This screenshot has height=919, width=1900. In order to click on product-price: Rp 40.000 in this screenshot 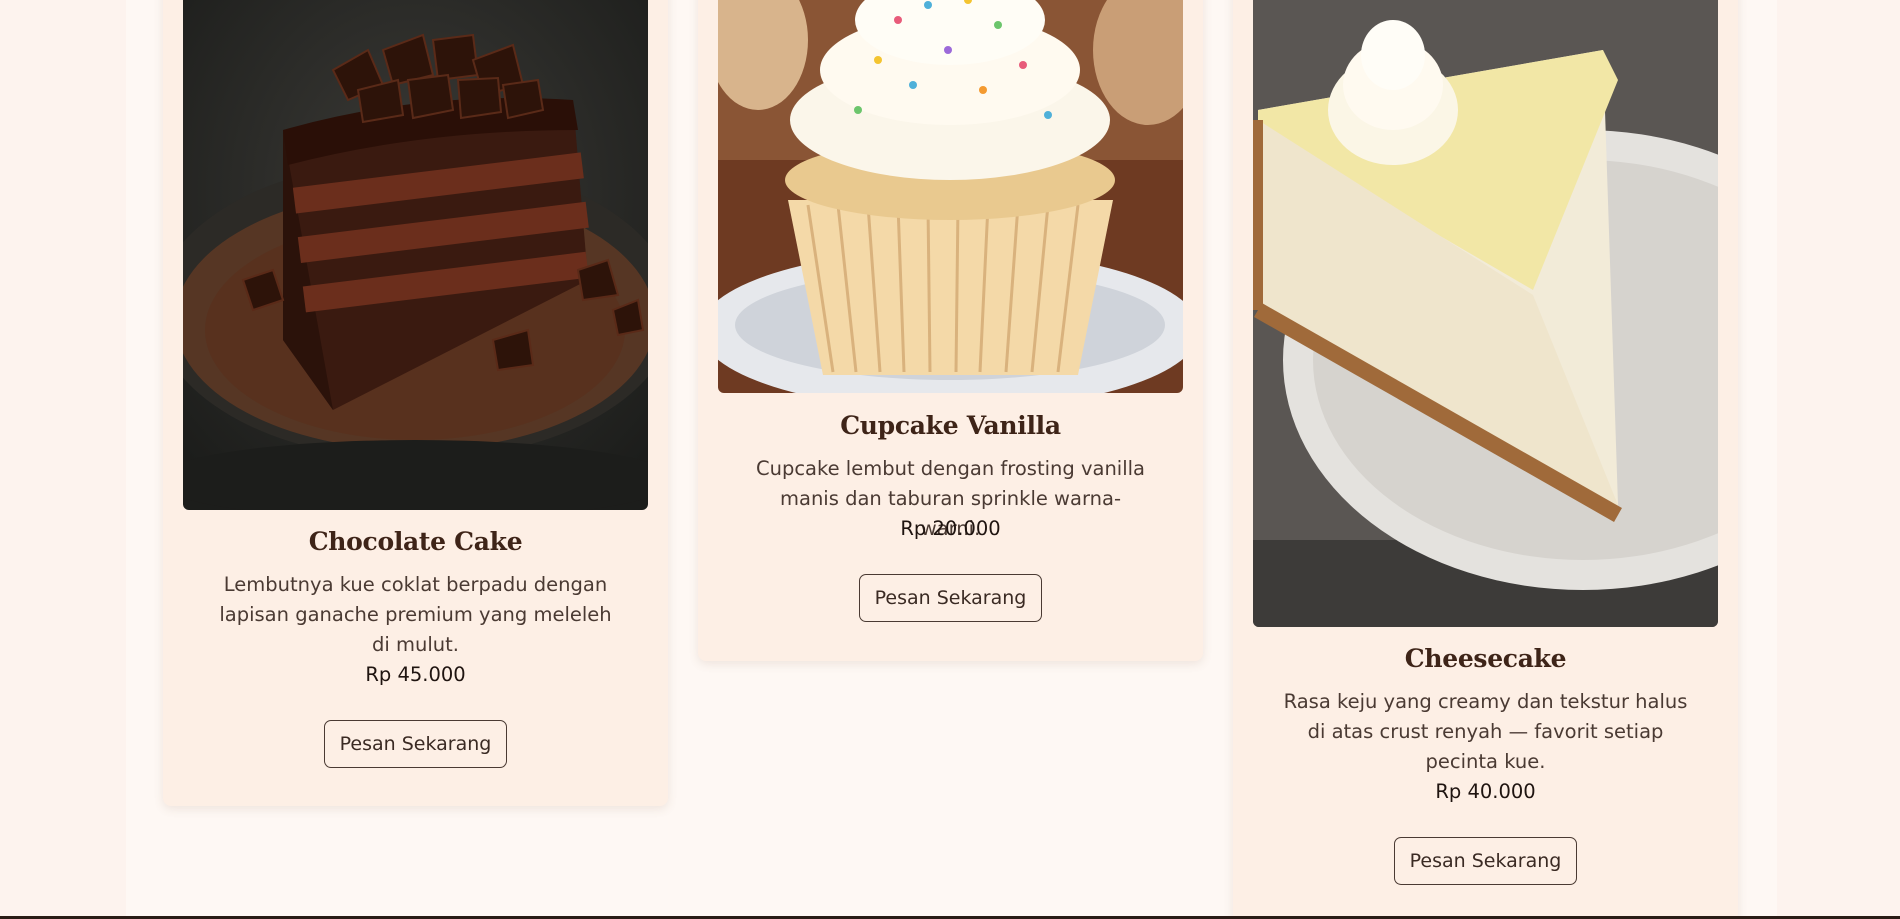, I will do `click(1485, 791)`.